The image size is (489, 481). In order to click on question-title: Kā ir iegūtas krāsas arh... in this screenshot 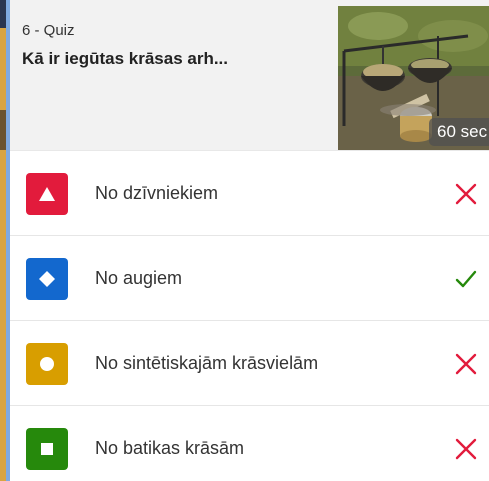, I will do `click(125, 58)`.